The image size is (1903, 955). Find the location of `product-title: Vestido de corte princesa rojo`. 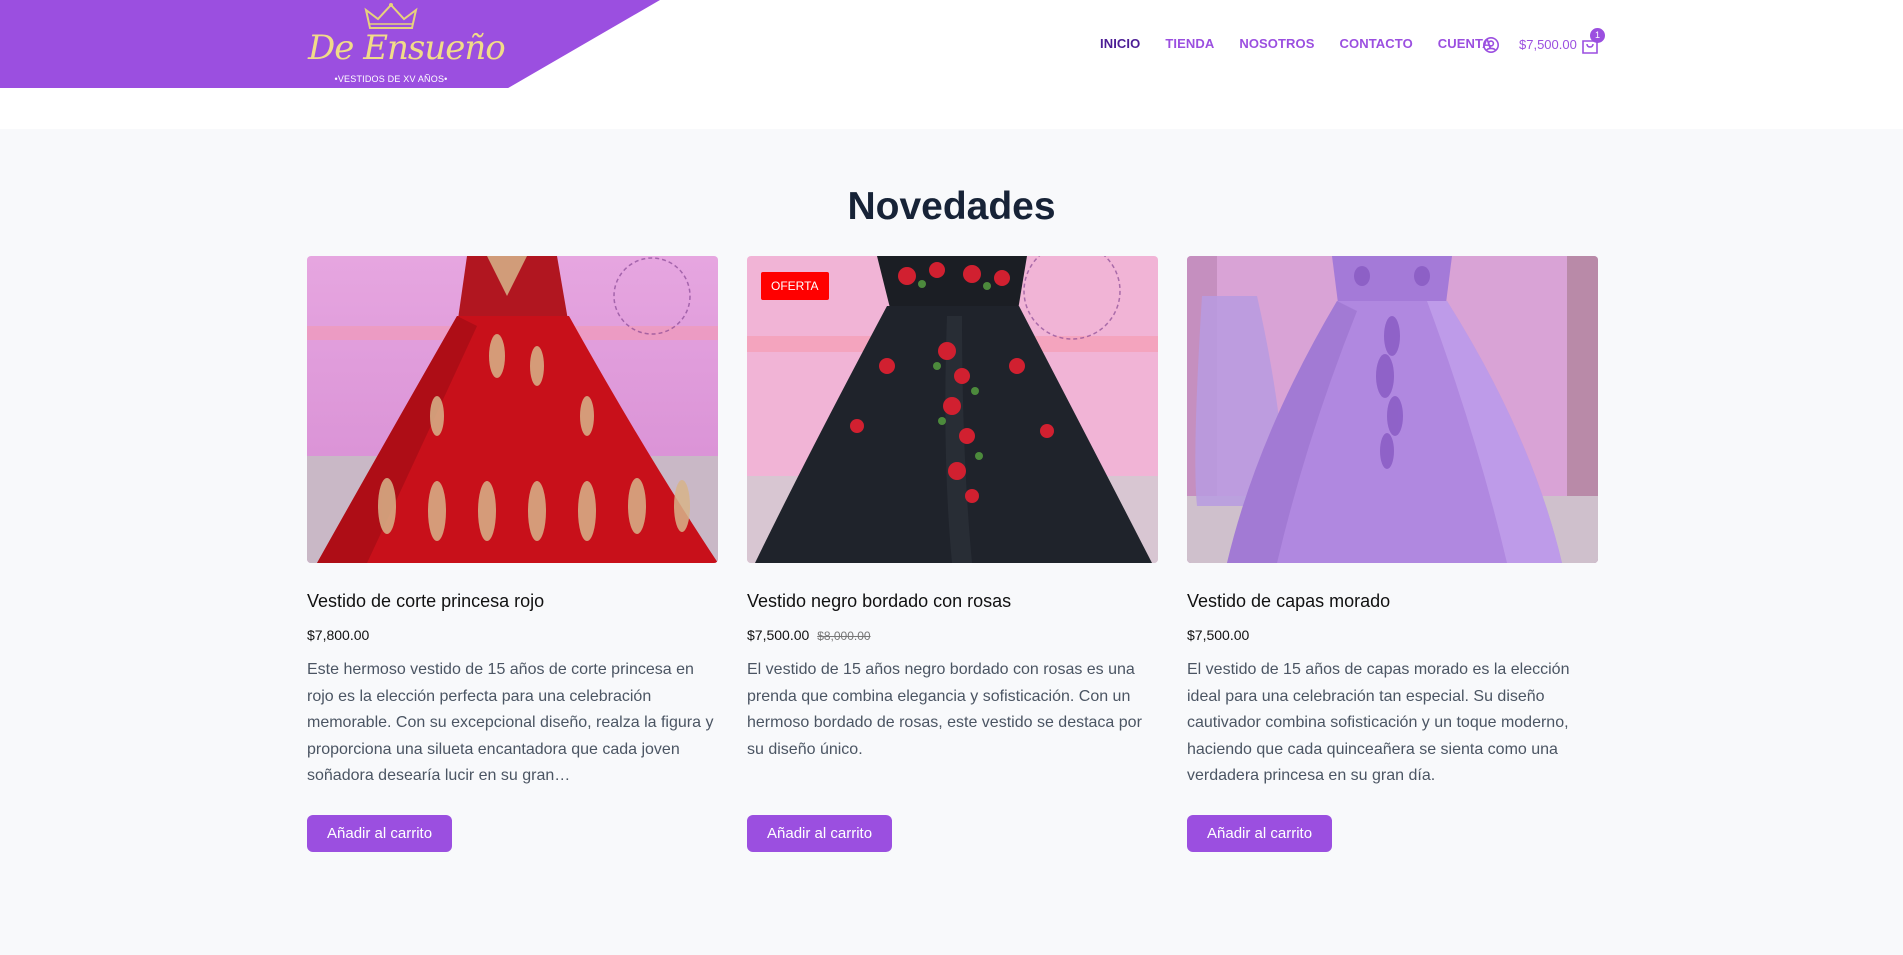

product-title: Vestido de corte princesa rojo is located at coordinates (512, 601).